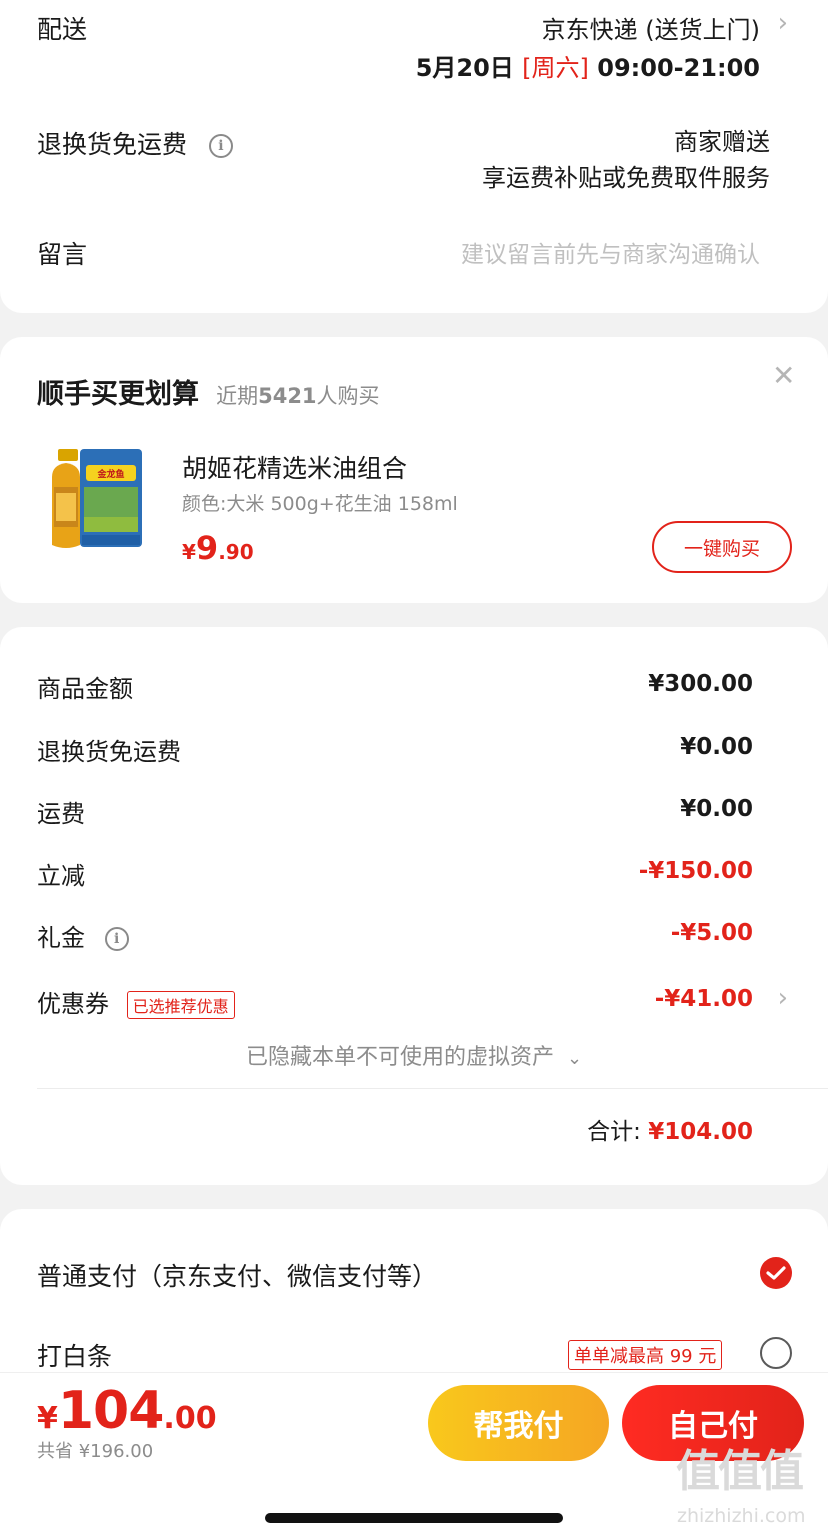 Image resolution: width=828 pixels, height=1540 pixels. What do you see at coordinates (716, 809) in the screenshot?
I see `row-value-shipping-fee: ¥0.00` at bounding box center [716, 809].